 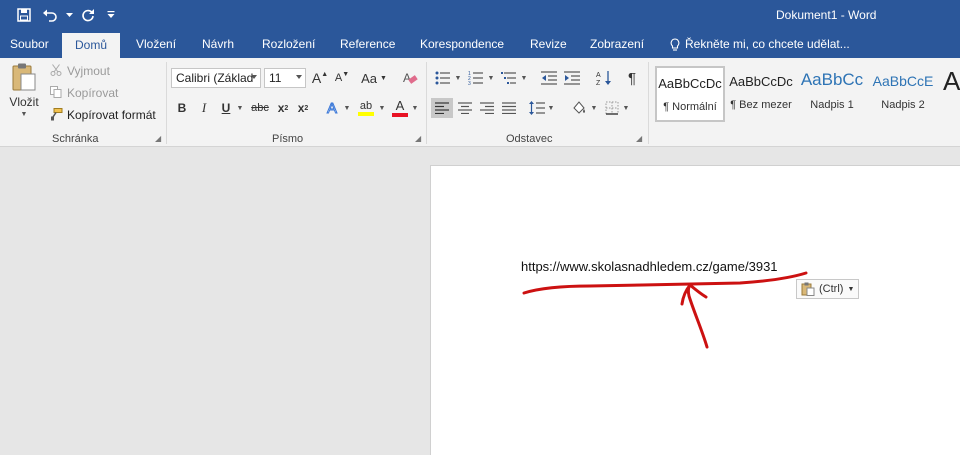 I want to click on multilevel-list-icon, so click(x=509, y=78).